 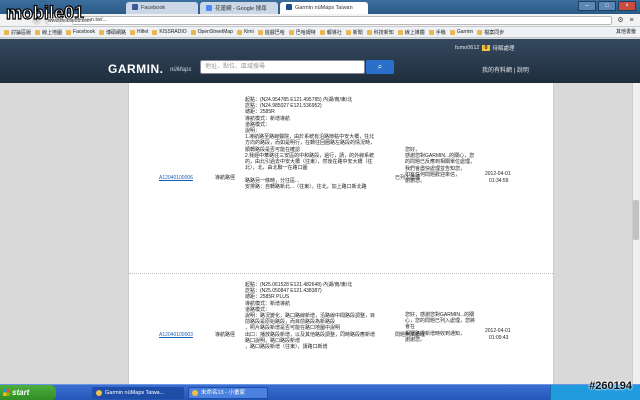 I want to click on facebook-icon, so click(x=135, y=7).